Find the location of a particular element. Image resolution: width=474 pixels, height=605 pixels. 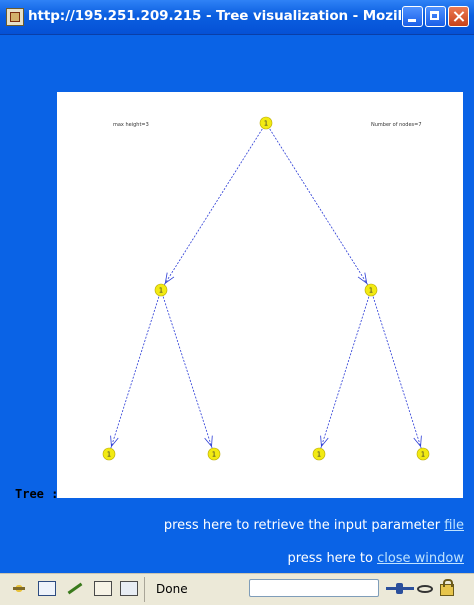

close-text: press here to is located at coordinates (332, 558).